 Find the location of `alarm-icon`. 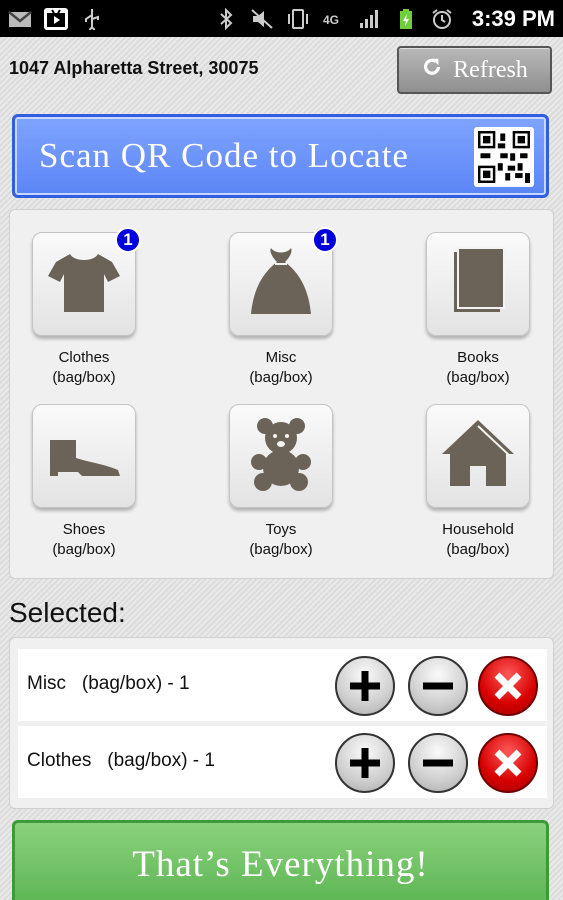

alarm-icon is located at coordinates (442, 19).